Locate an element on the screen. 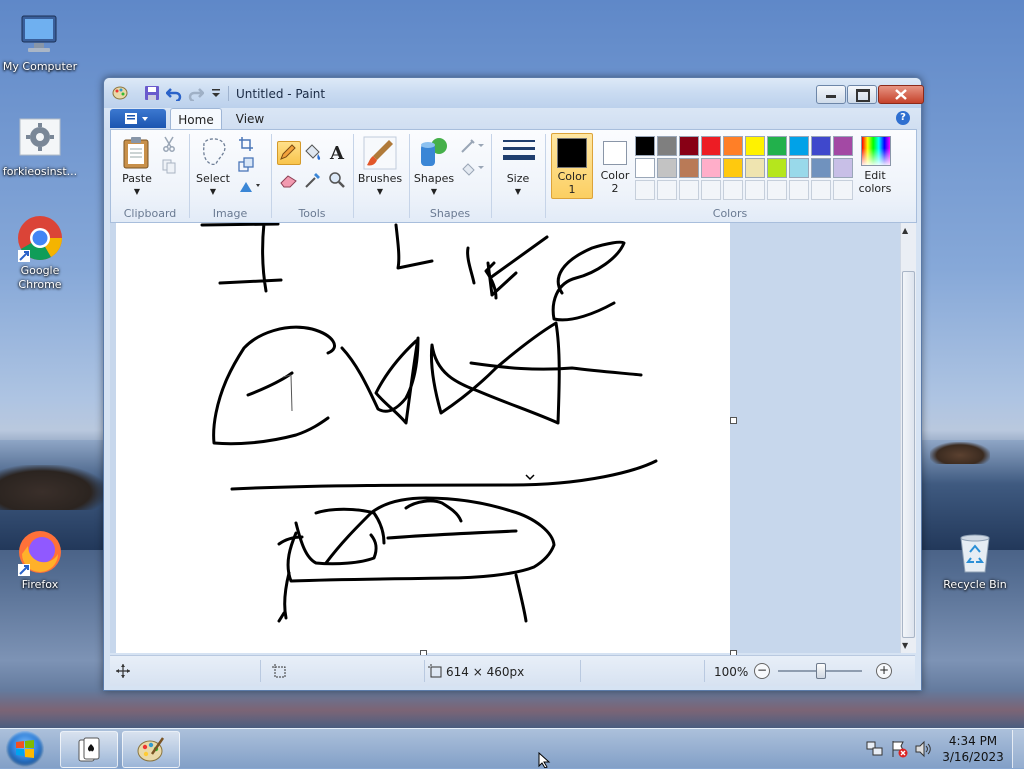  desktop-icon-my-computer: My Computer is located at coordinates (40, 42).